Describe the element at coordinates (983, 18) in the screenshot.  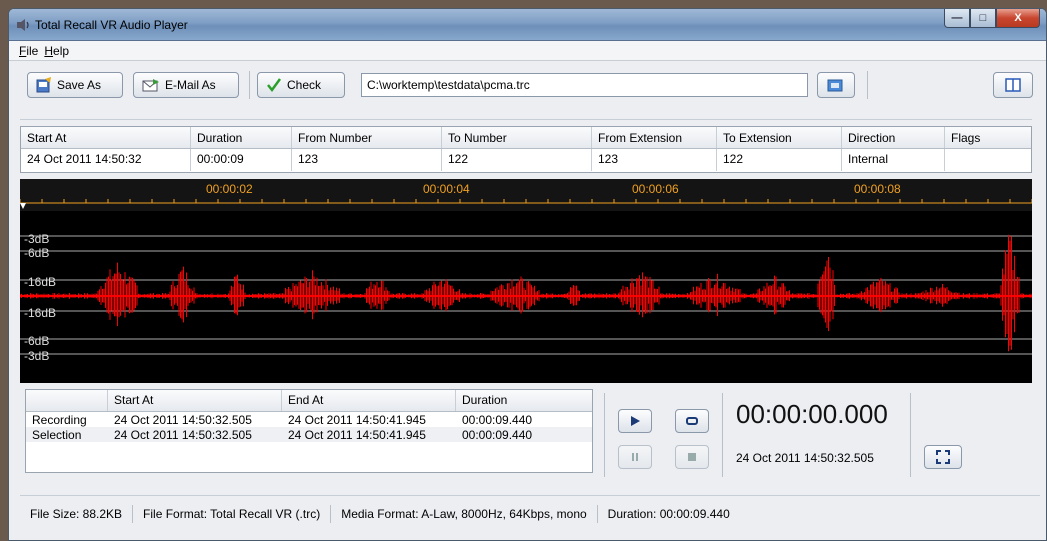
I see `maximize-button: □` at that location.